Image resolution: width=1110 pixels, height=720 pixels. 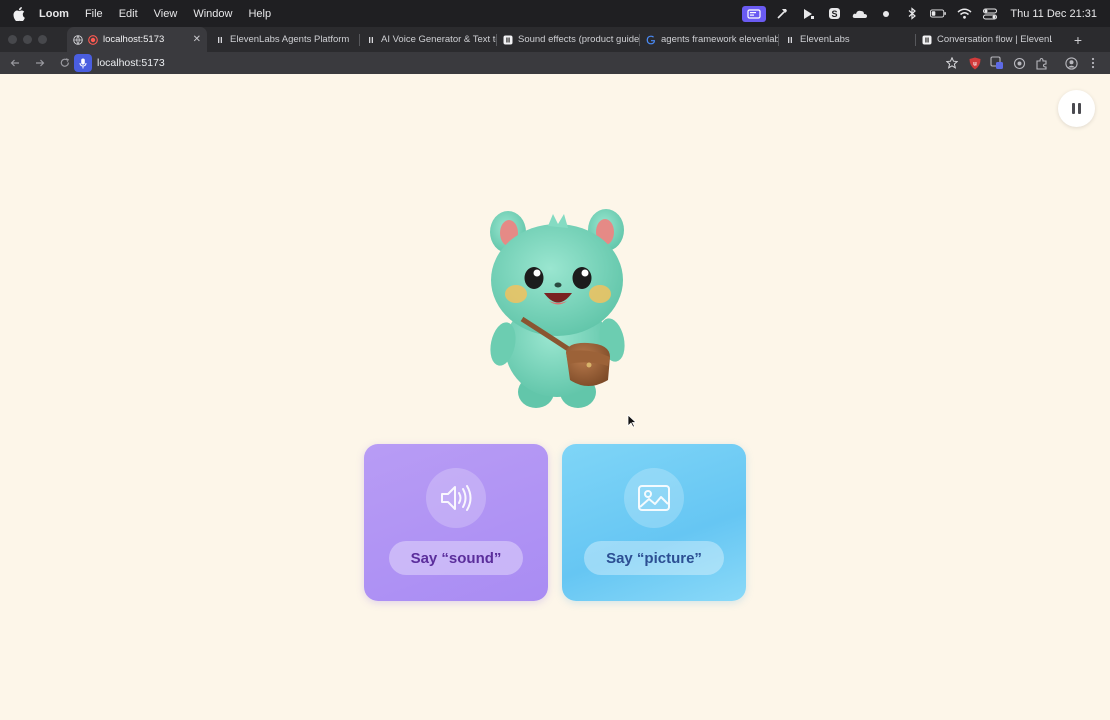 What do you see at coordinates (128, 14) in the screenshot?
I see `menu-edit: Edit` at bounding box center [128, 14].